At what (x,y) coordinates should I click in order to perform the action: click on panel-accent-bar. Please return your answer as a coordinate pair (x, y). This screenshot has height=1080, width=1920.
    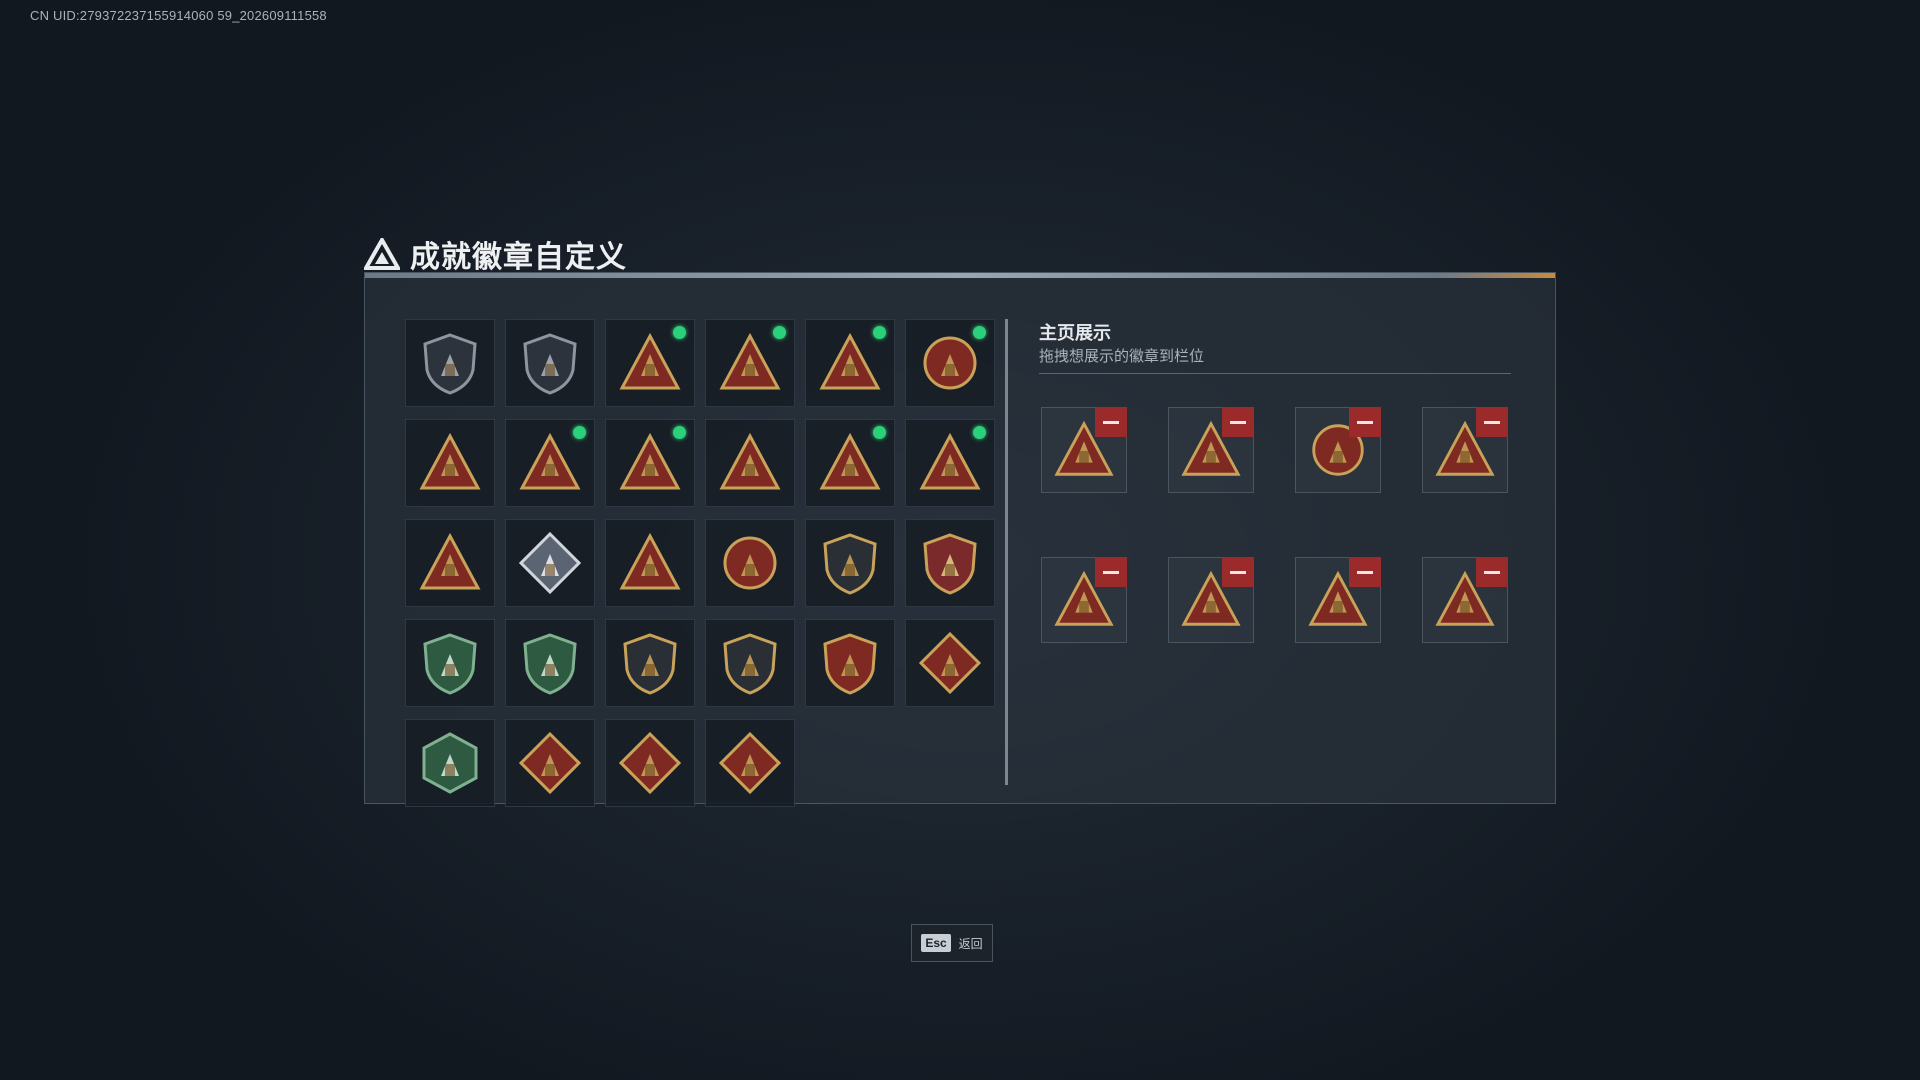
    Looking at the image, I should click on (960, 275).